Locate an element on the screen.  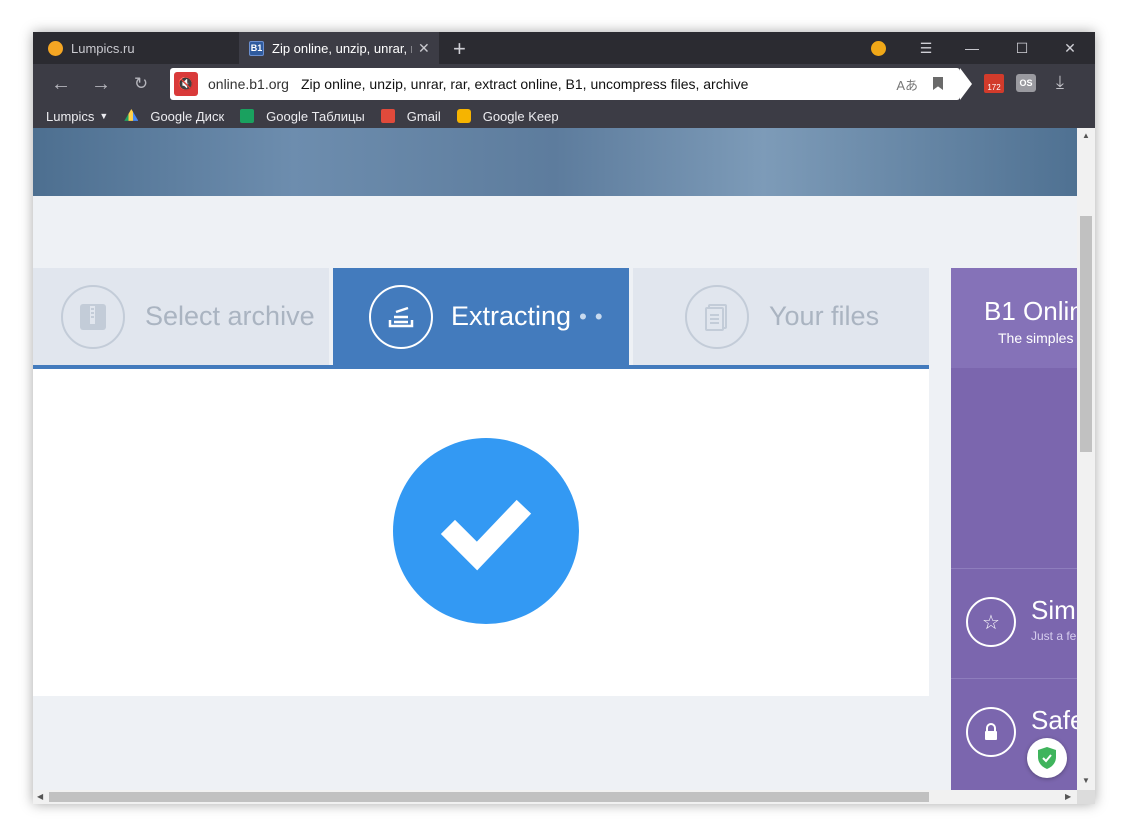
step-extracting: Extracting • • is located at coordinates (481, 316).